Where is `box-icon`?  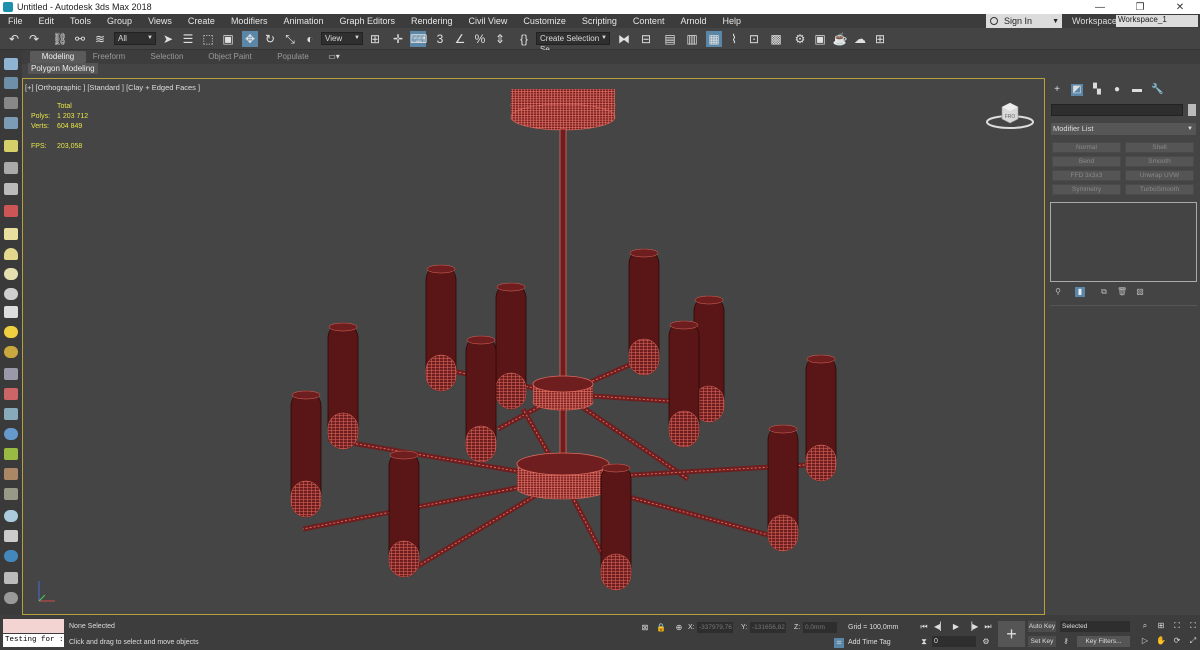
box-icon is located at coordinates (11, 234).